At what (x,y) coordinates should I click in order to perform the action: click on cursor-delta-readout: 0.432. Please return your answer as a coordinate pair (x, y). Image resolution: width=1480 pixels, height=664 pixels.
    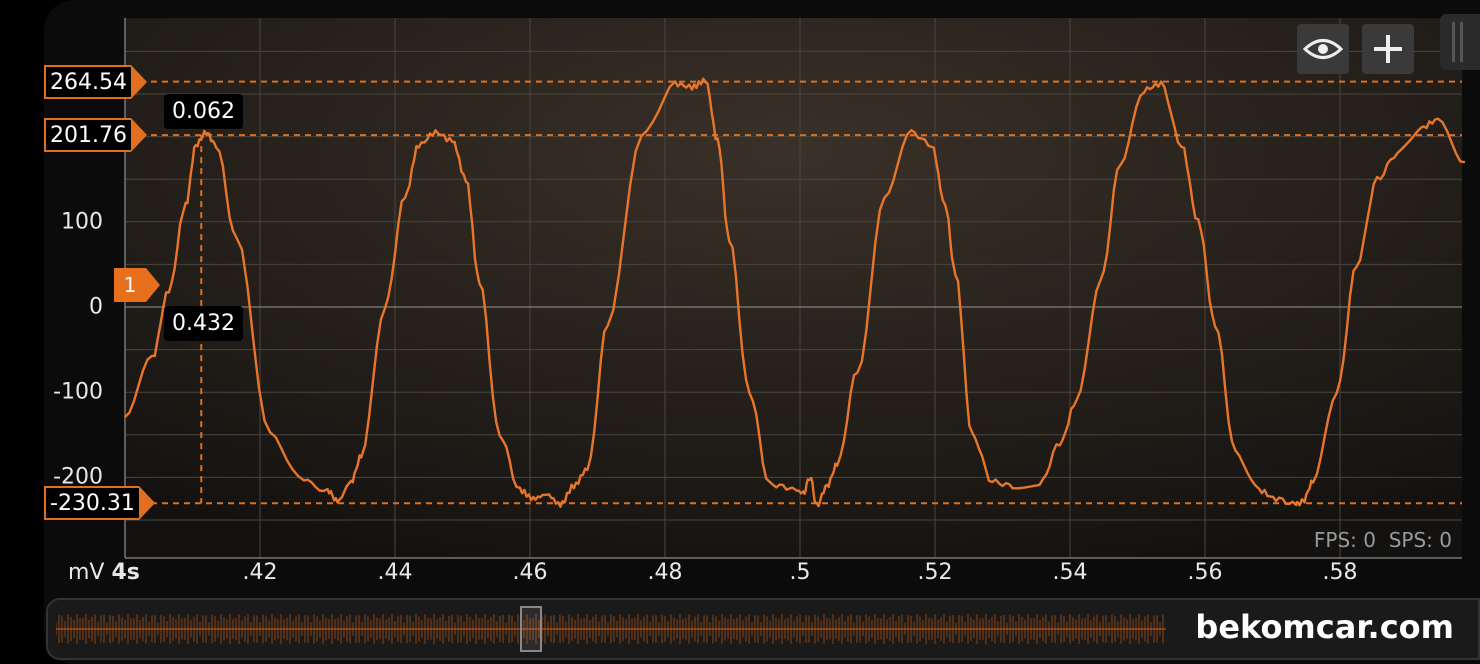
    Looking at the image, I should click on (203, 323).